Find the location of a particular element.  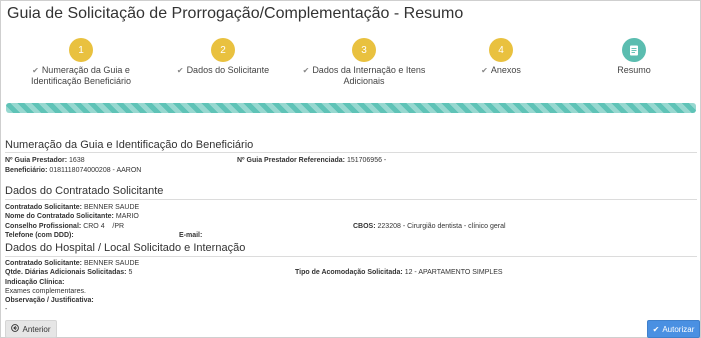

step-number-badge: 1 is located at coordinates (81, 50).